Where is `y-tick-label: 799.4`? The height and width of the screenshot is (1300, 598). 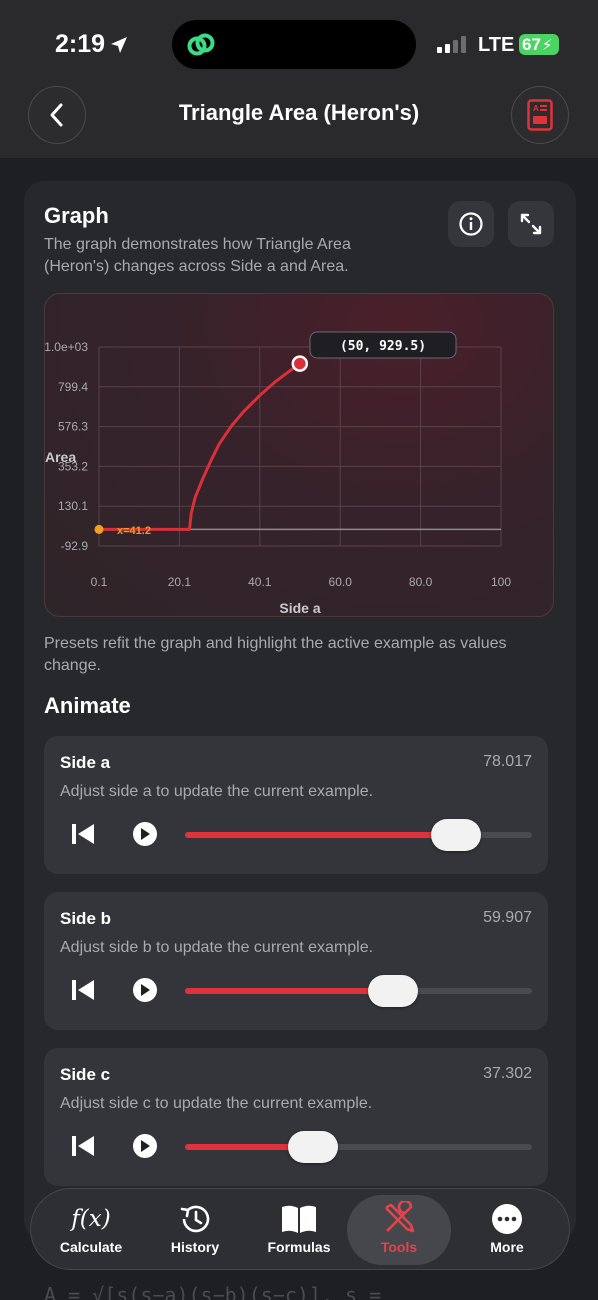
y-tick-label: 799.4 is located at coordinates (73, 387).